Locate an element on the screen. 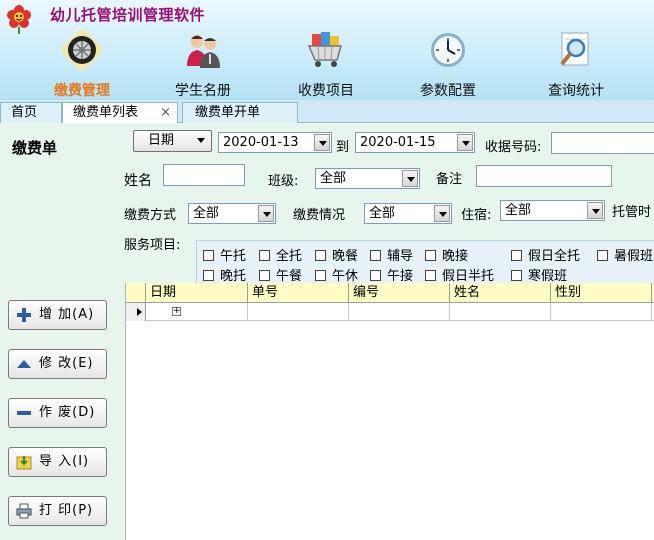  print-button: 打 印(P) is located at coordinates (57, 511).